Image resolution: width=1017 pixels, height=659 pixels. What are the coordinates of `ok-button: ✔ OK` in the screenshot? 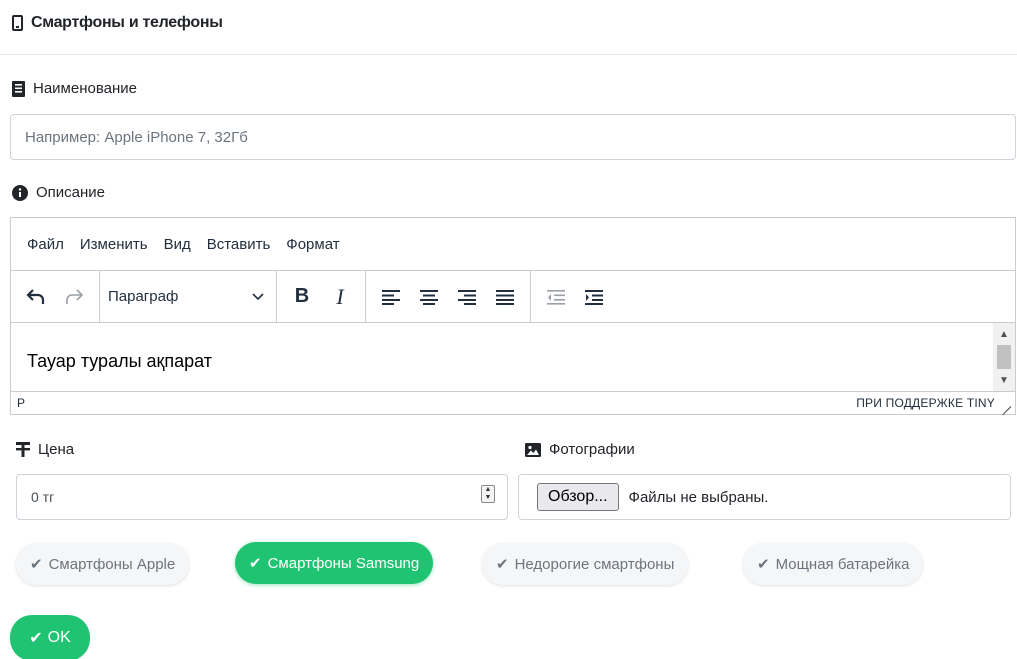 It's located at (50, 637).